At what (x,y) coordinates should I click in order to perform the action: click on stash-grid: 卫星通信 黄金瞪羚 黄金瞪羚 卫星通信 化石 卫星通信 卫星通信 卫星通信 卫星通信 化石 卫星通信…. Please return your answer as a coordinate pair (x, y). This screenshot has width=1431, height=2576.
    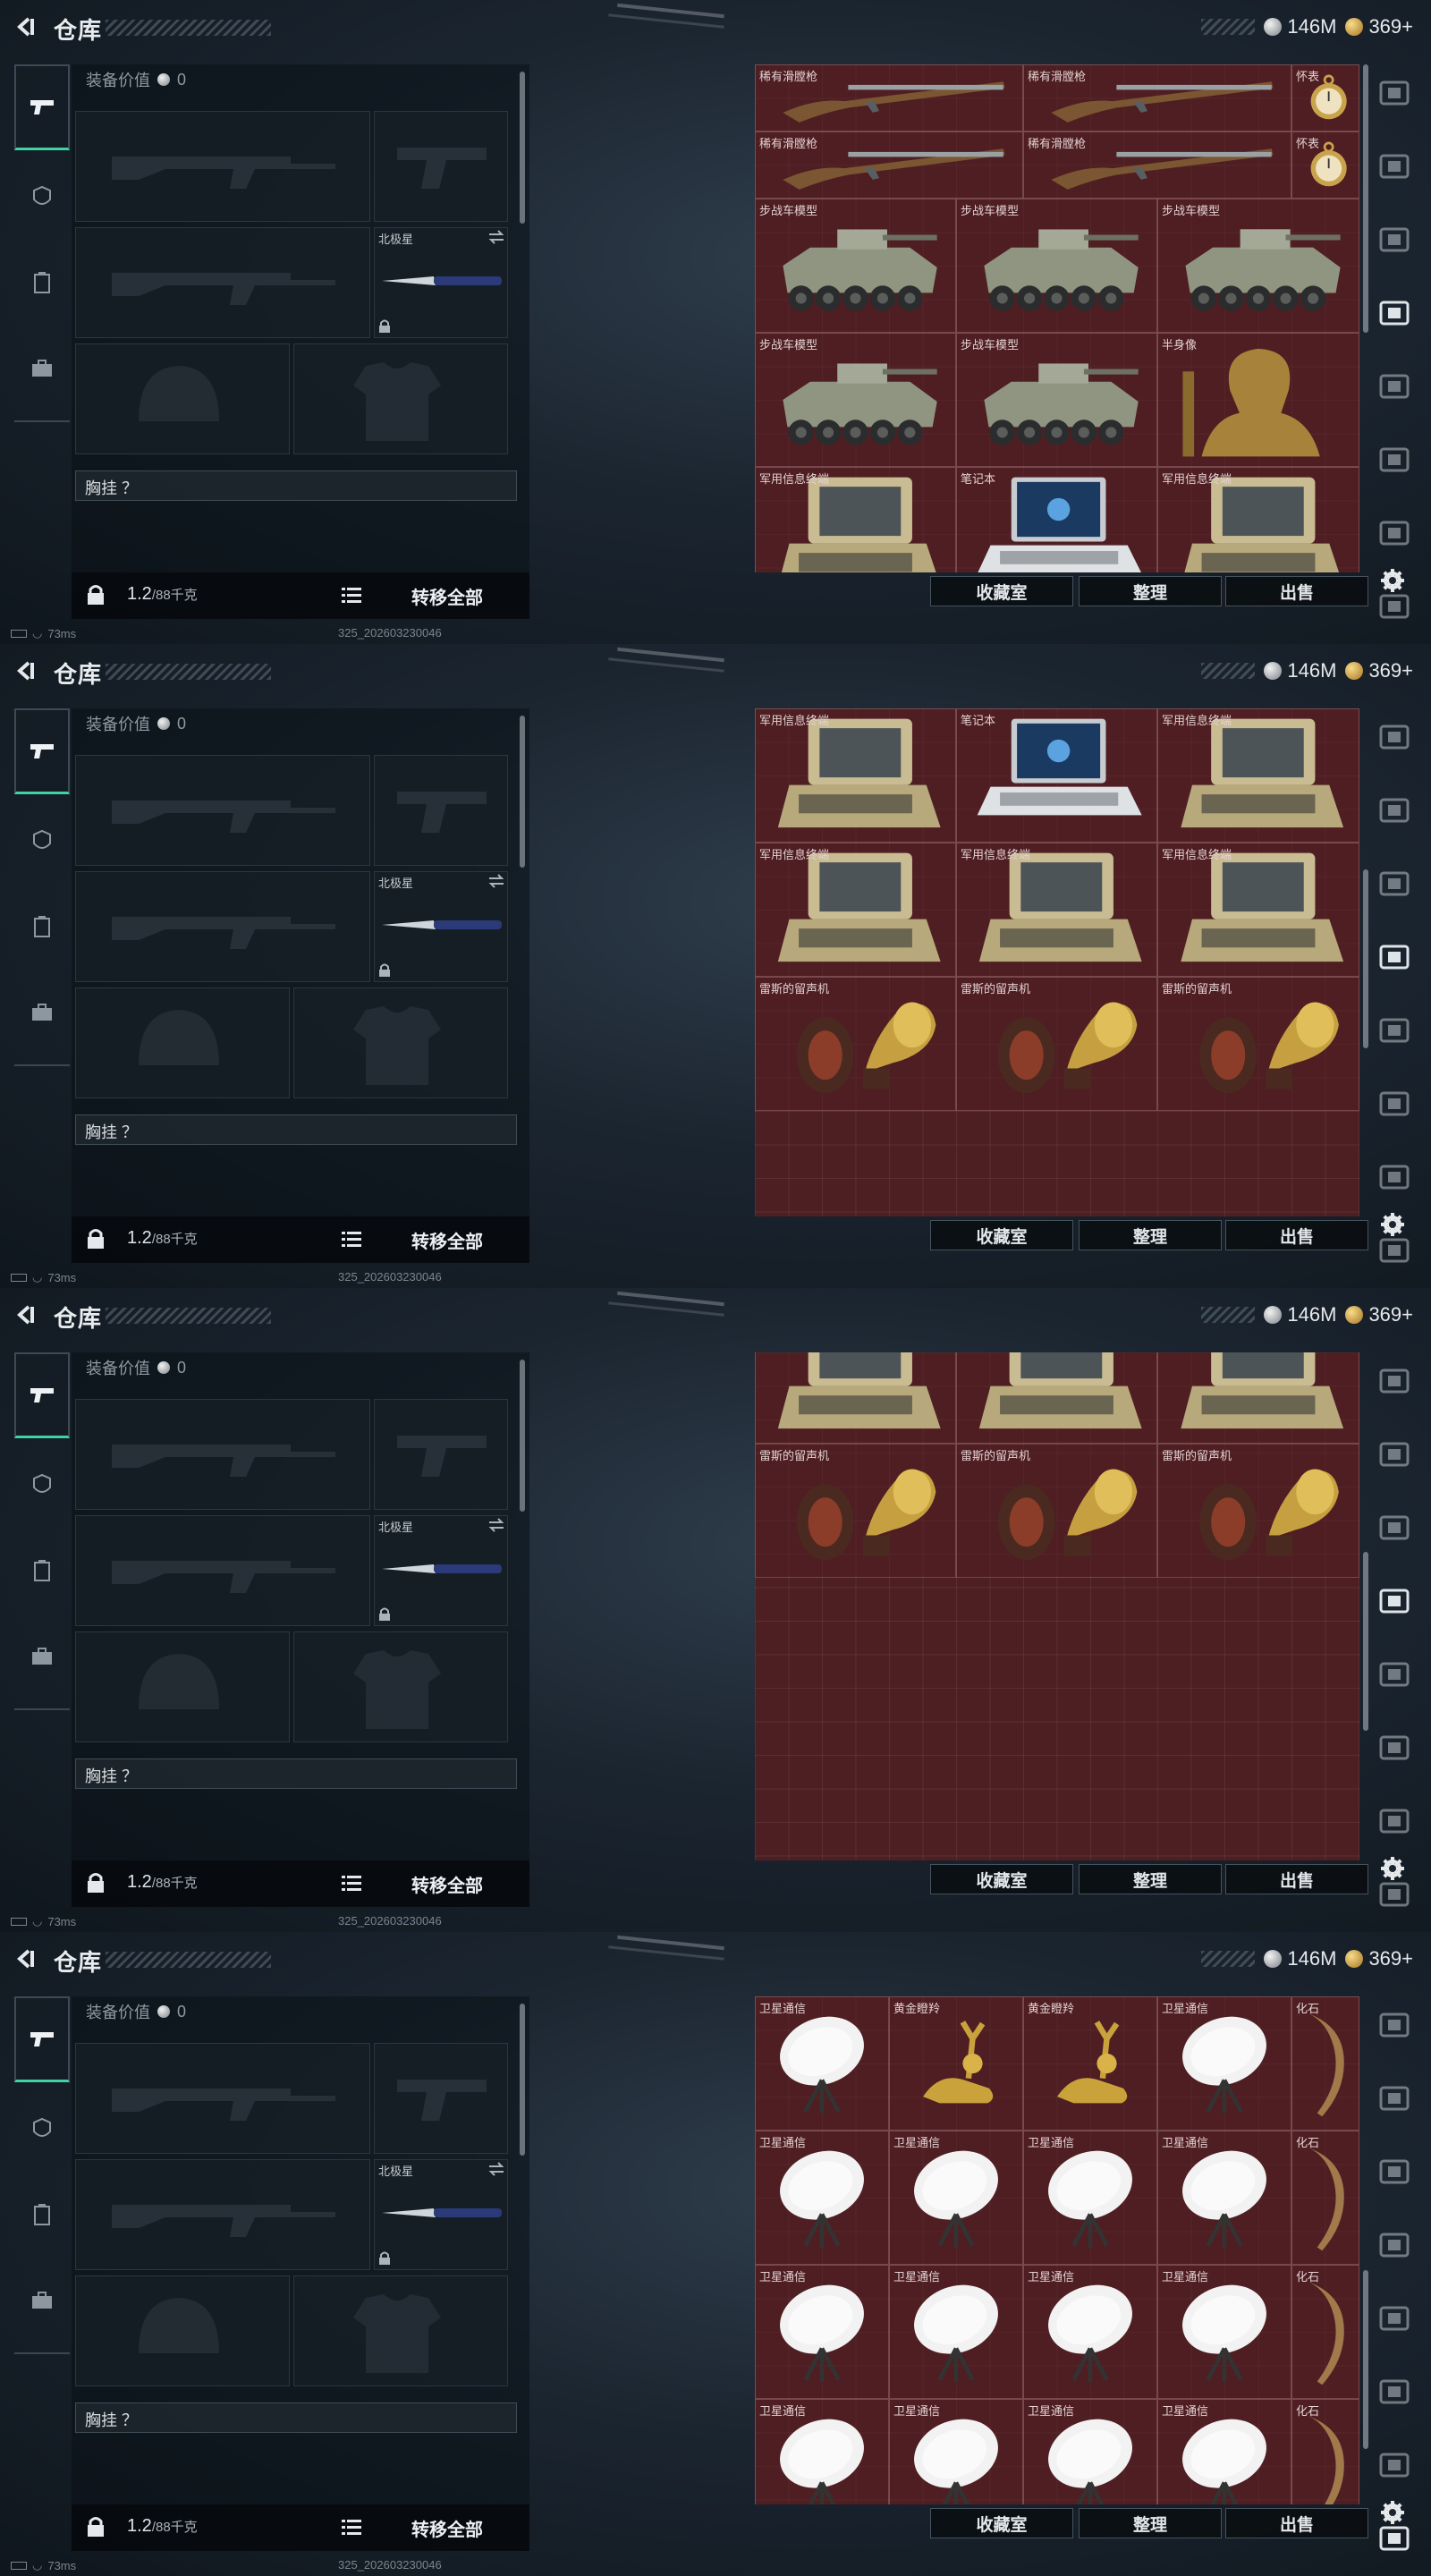
    Looking at the image, I should click on (1057, 2250).